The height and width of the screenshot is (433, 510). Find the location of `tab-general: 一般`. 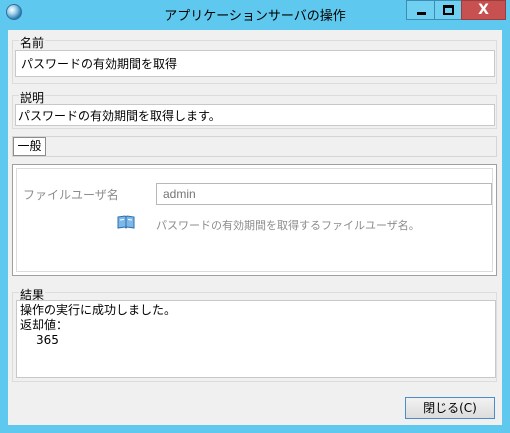

tab-general: 一般 is located at coordinates (29, 146).